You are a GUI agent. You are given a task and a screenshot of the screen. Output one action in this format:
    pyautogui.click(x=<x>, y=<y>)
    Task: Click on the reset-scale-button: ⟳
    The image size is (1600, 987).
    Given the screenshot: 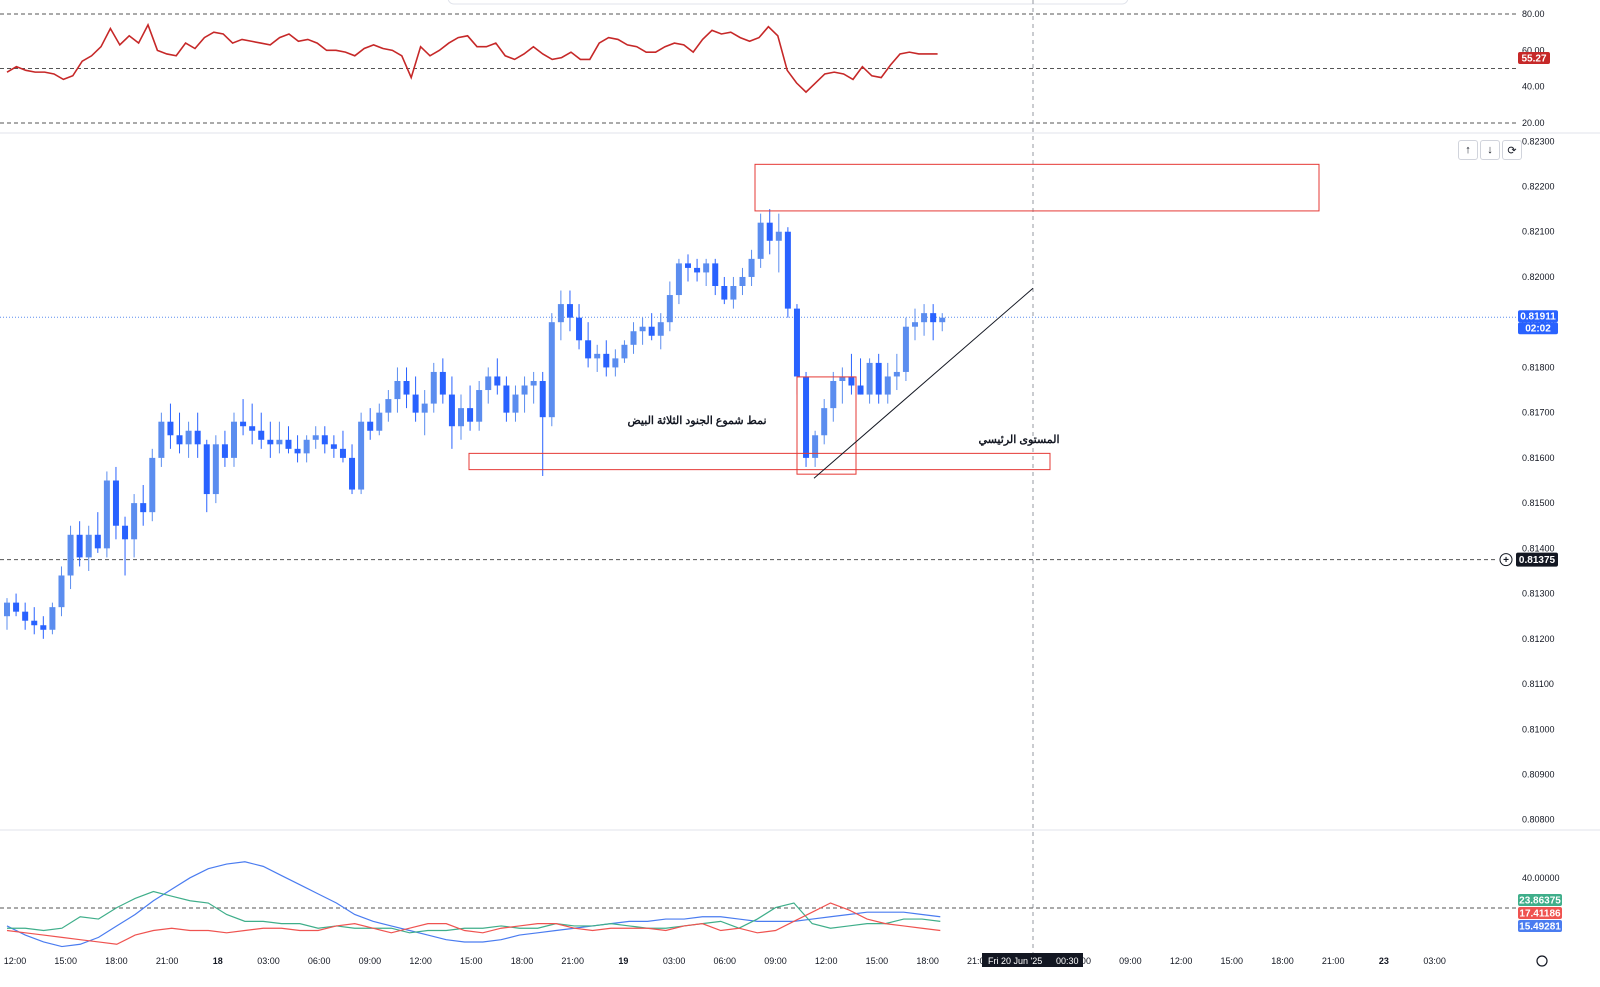 What is the action you would take?
    pyautogui.click(x=1512, y=150)
    